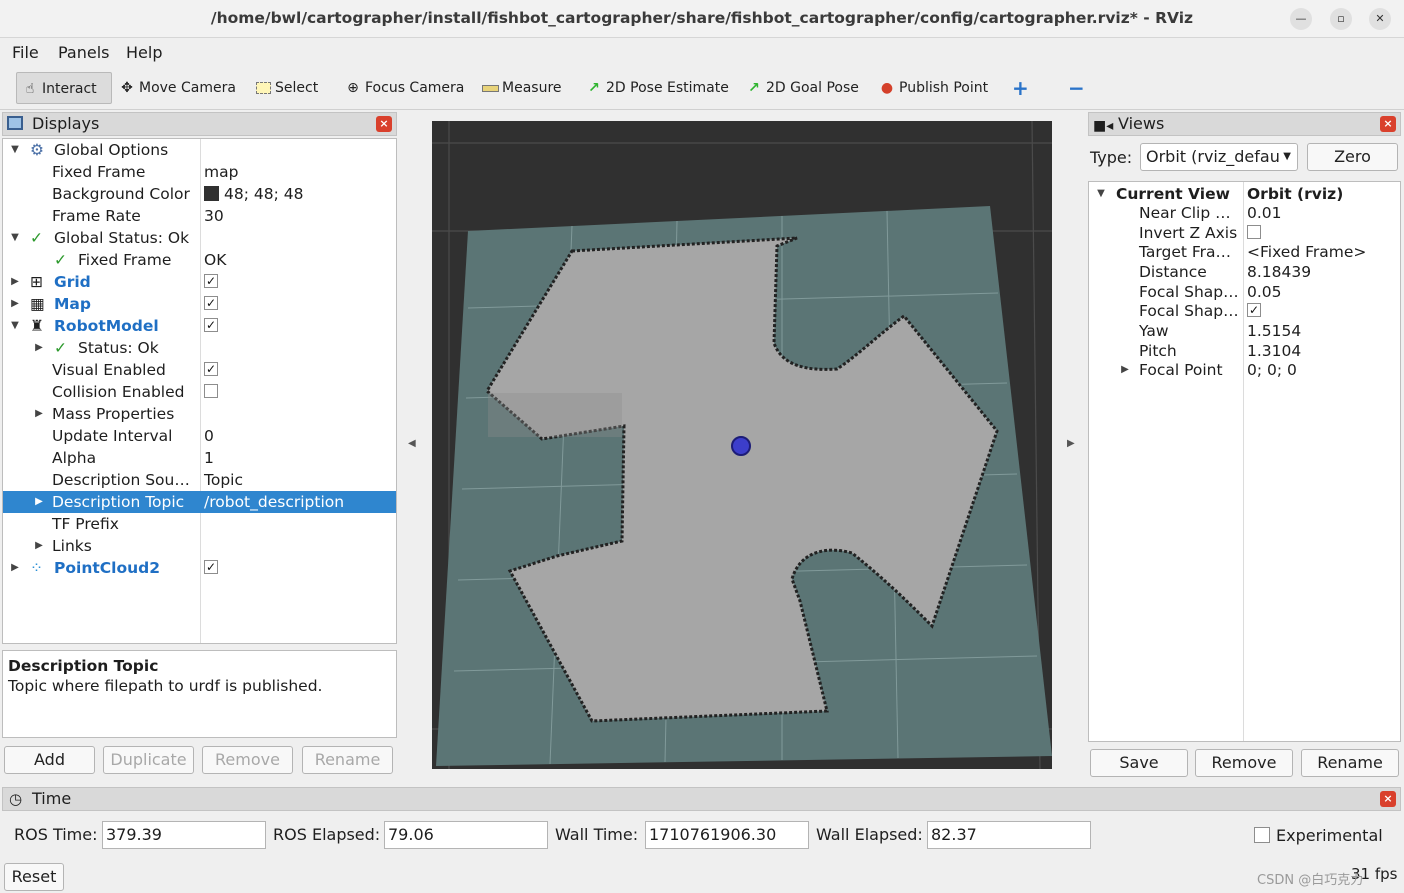 The width and height of the screenshot is (1404, 893). What do you see at coordinates (754, 88) in the screenshot?
I see `green-arrow-icon: ↗` at bounding box center [754, 88].